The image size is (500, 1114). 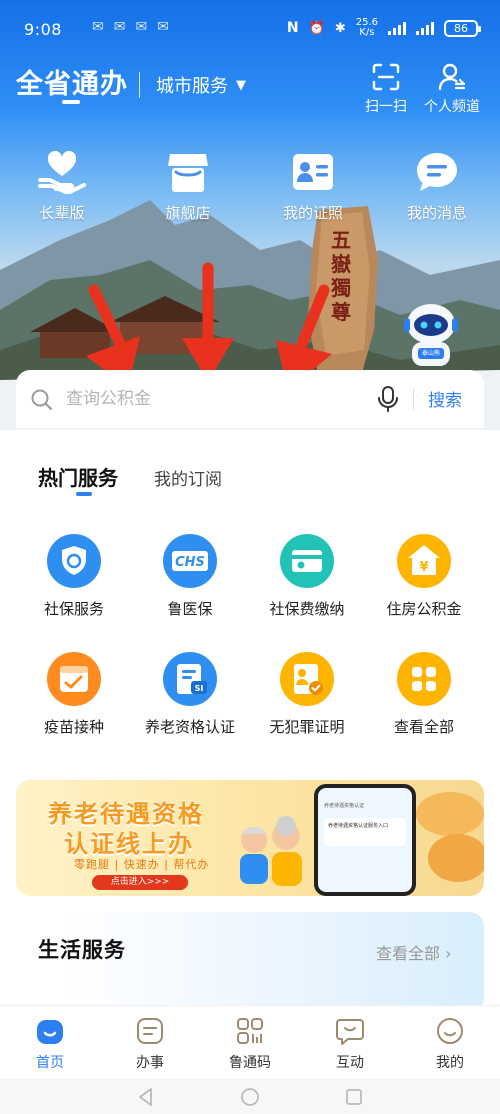 What do you see at coordinates (73, 727) in the screenshot?
I see `service-label: 疫苗接种` at bounding box center [73, 727].